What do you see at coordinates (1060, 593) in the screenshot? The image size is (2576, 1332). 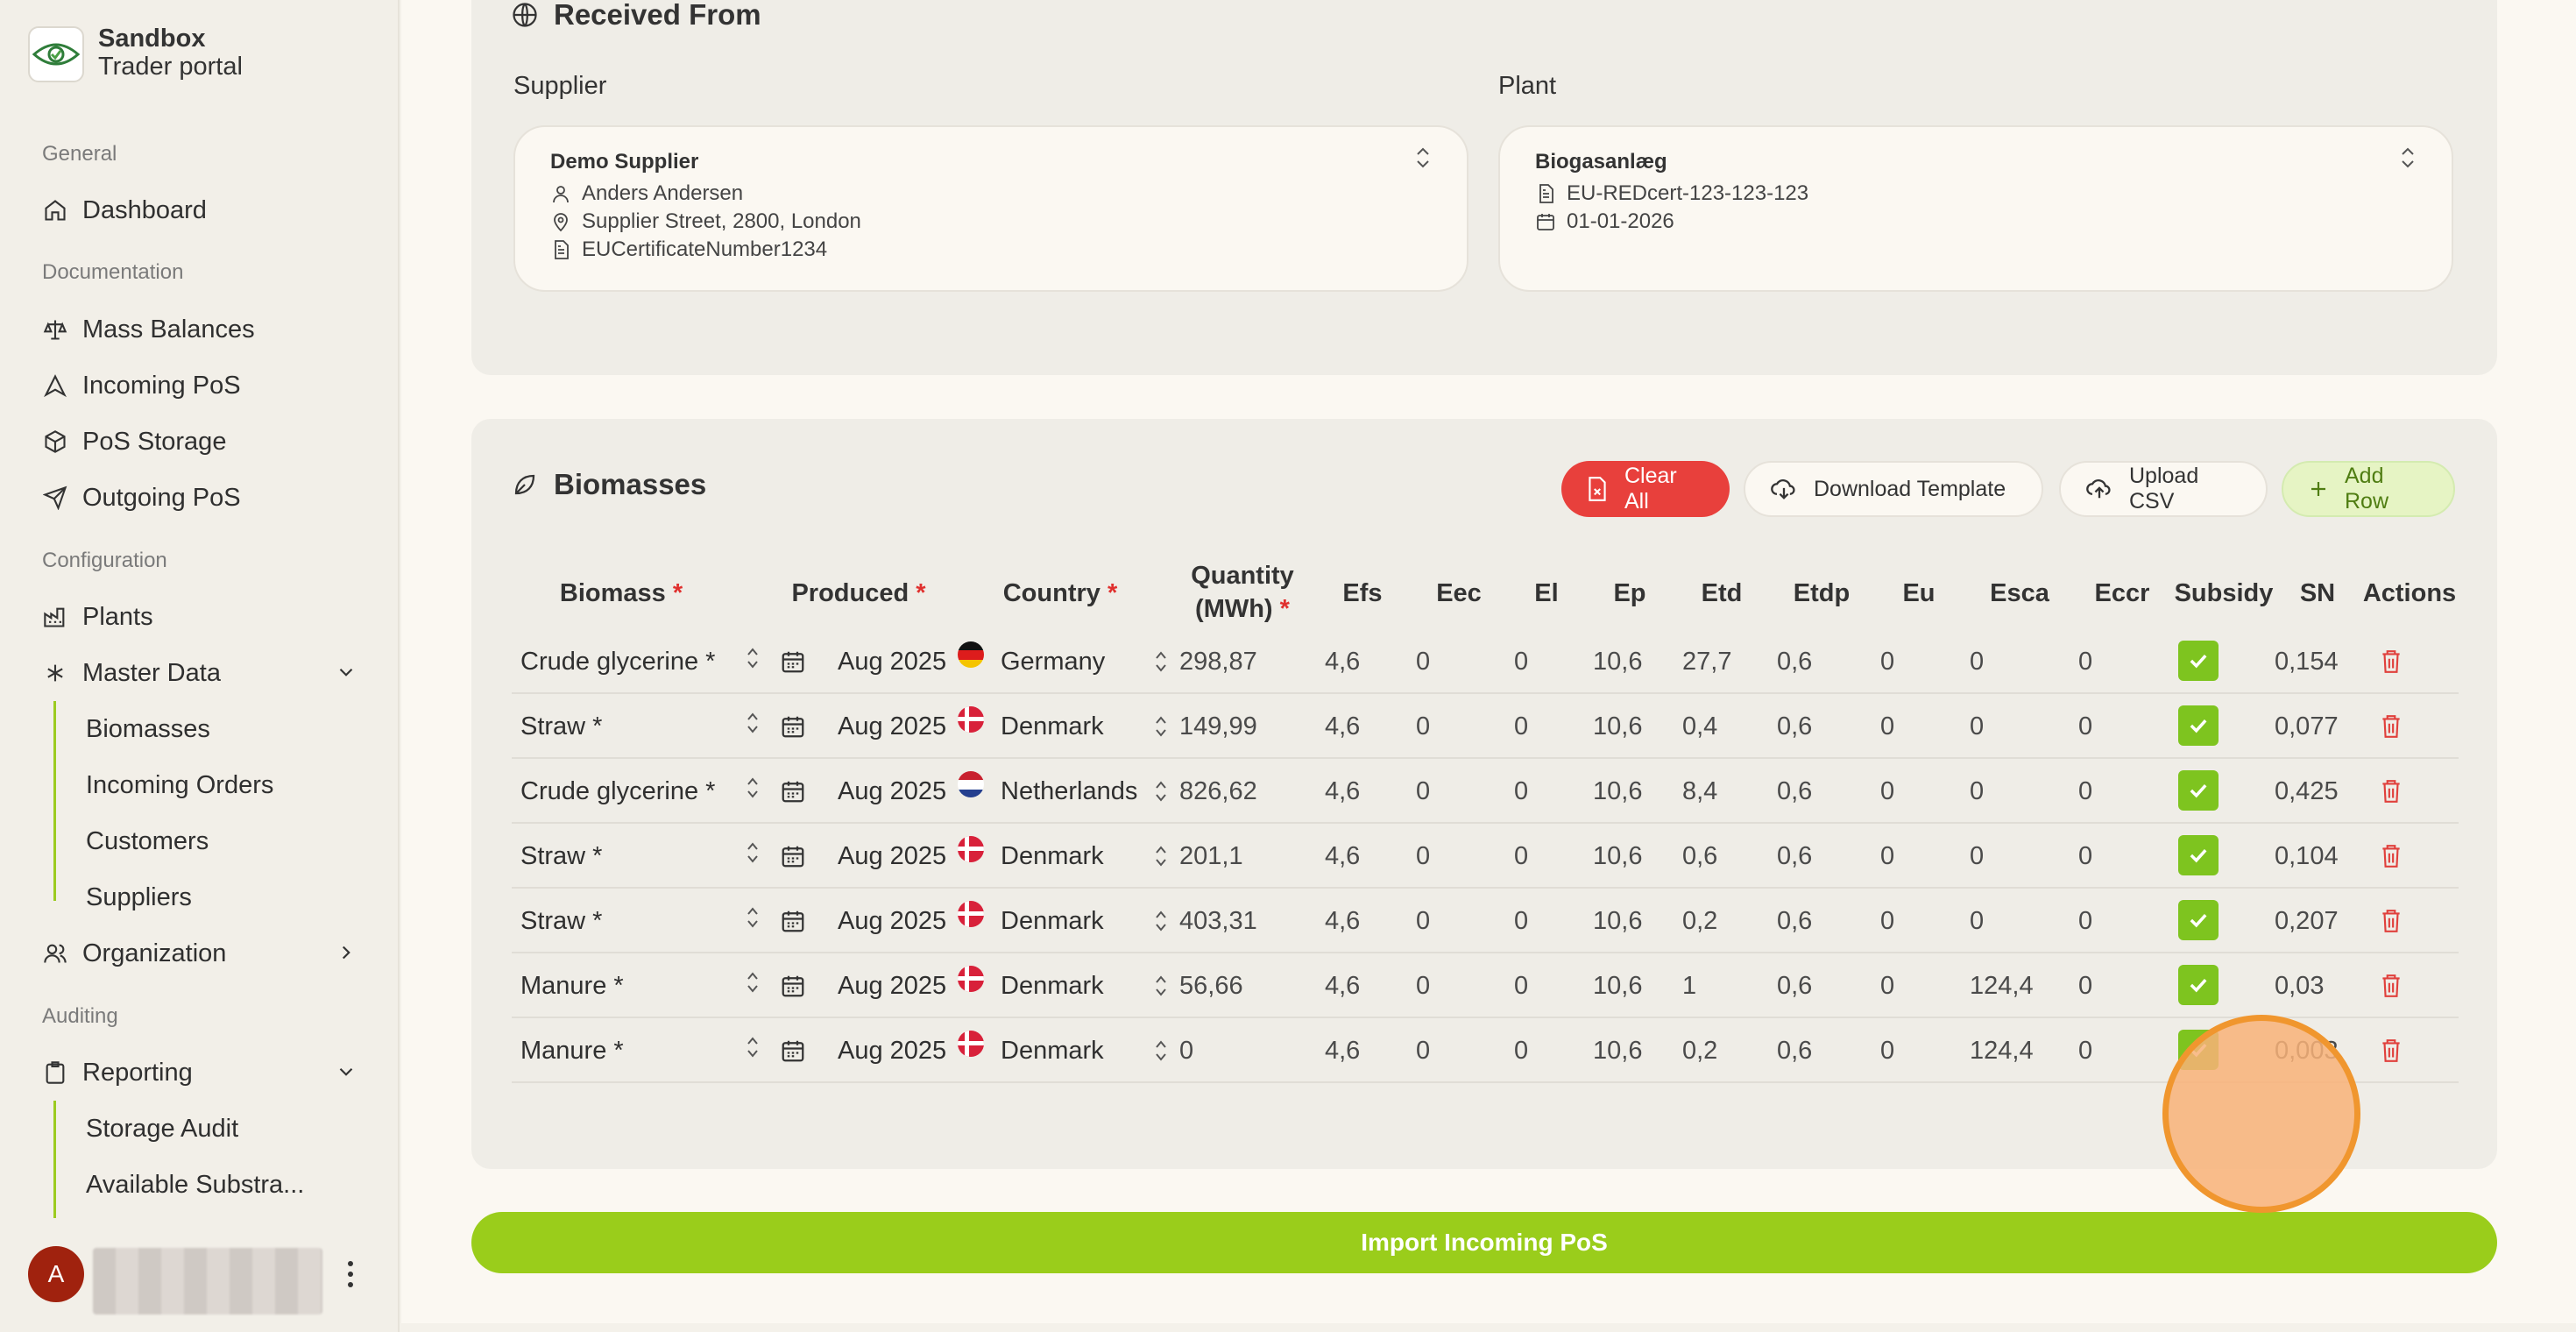 I see `header-country: Country *` at bounding box center [1060, 593].